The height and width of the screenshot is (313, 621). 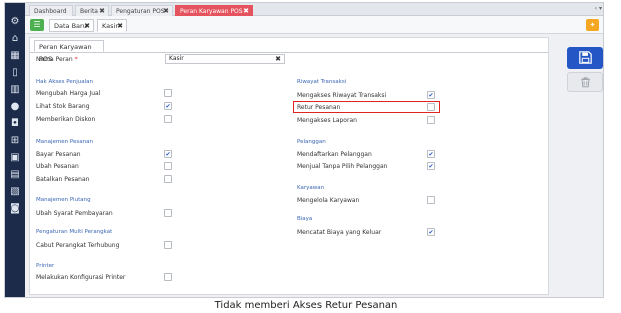 What do you see at coordinates (15, 107) in the screenshot?
I see `moneybag-icon: ●` at bounding box center [15, 107].